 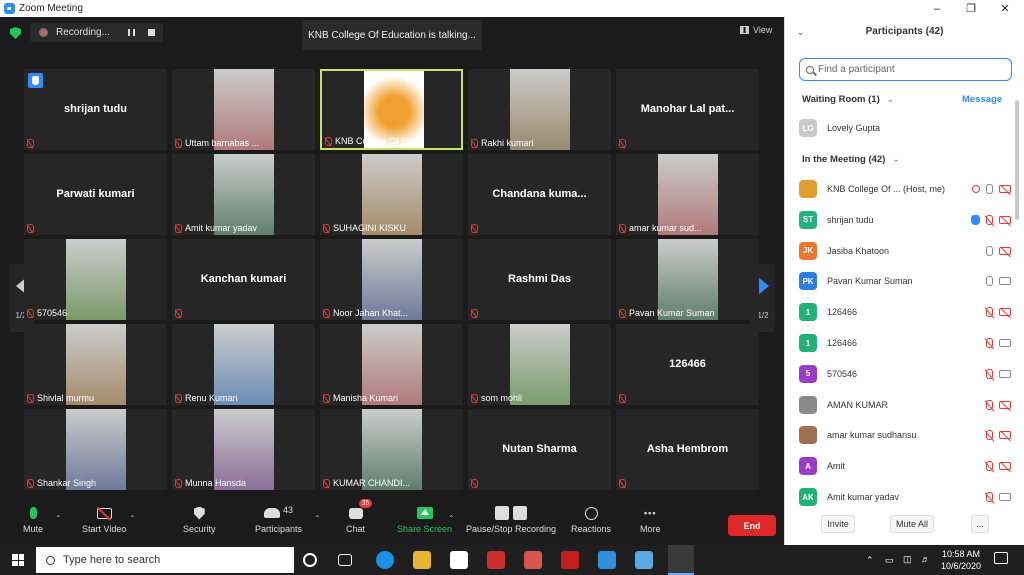 What do you see at coordinates (909, 281) in the screenshot?
I see `participant-row: PK Pavan Kumar Suman` at bounding box center [909, 281].